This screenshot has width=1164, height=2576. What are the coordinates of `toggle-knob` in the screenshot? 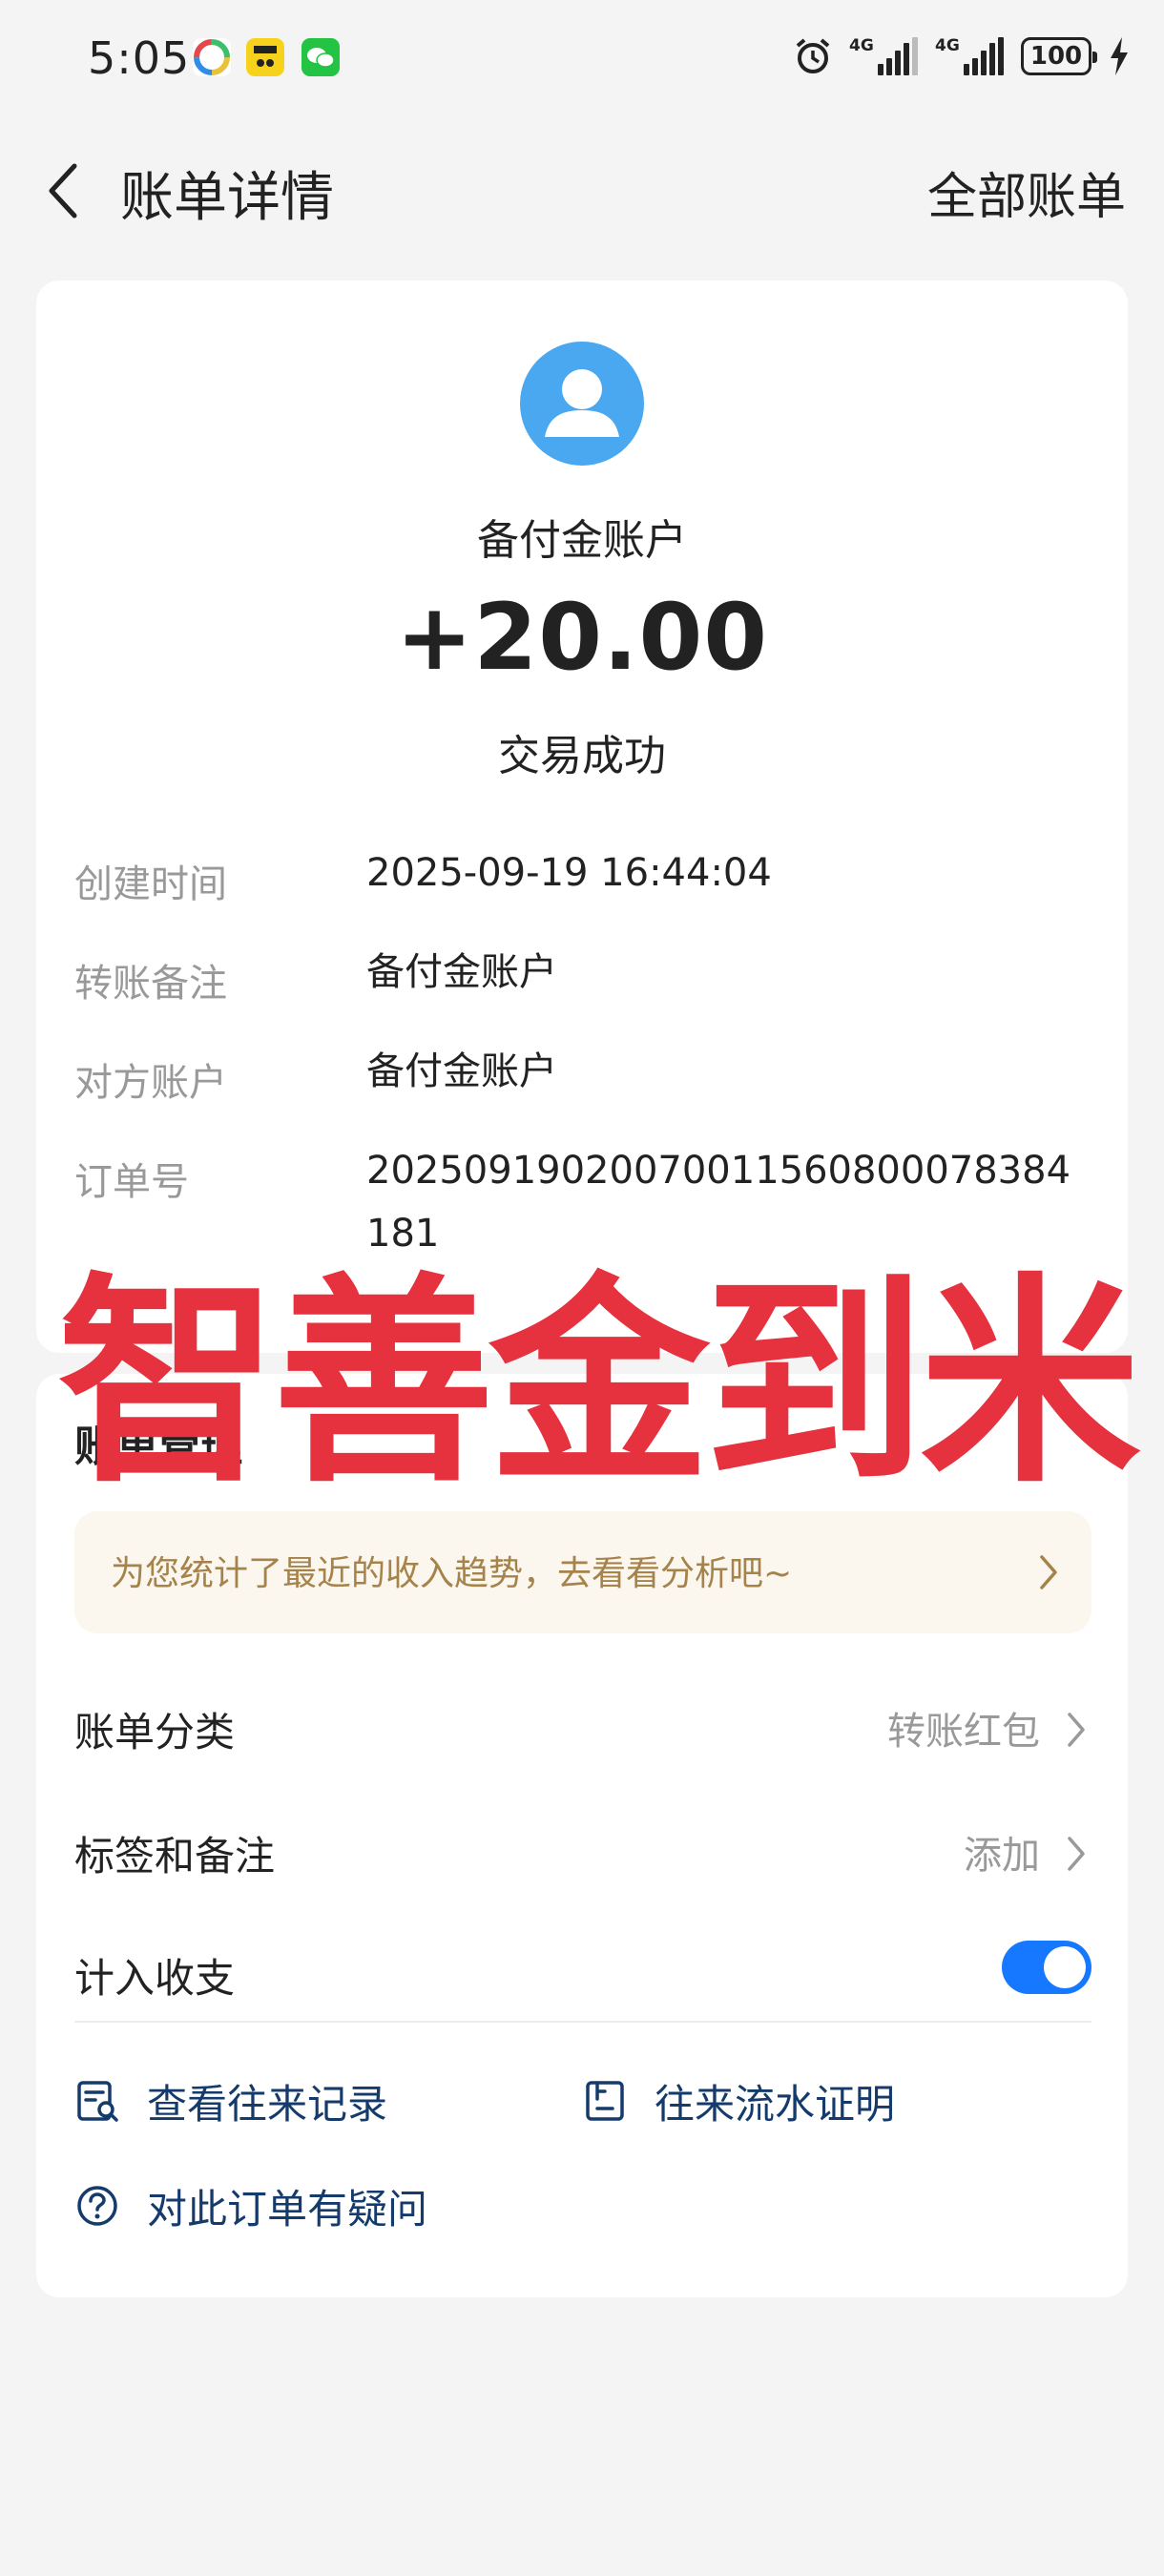 It's located at (1065, 1967).